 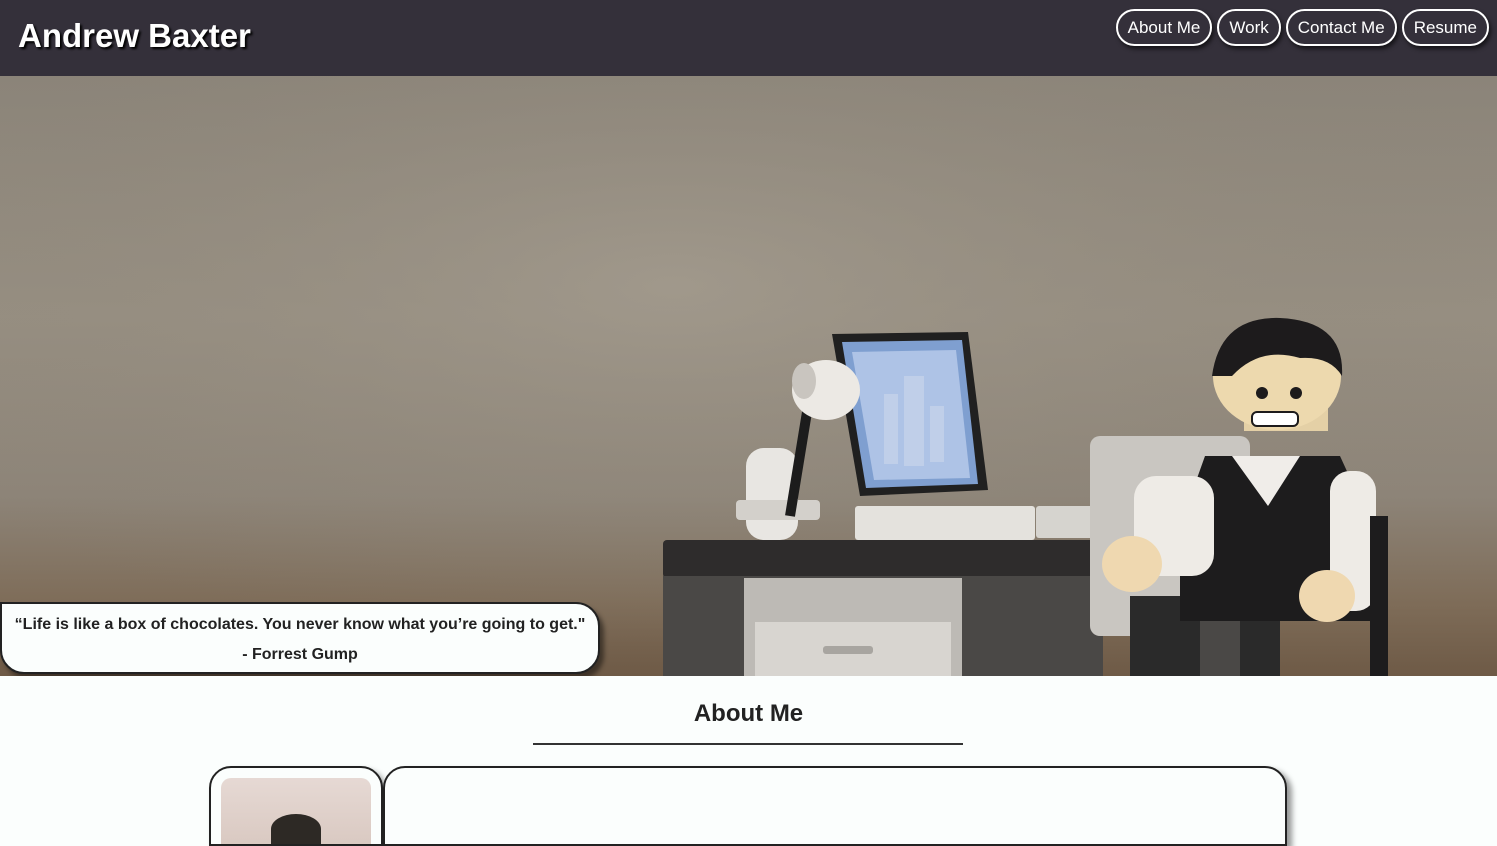 I want to click on quote-author: - Forrest Gump, so click(x=300, y=654).